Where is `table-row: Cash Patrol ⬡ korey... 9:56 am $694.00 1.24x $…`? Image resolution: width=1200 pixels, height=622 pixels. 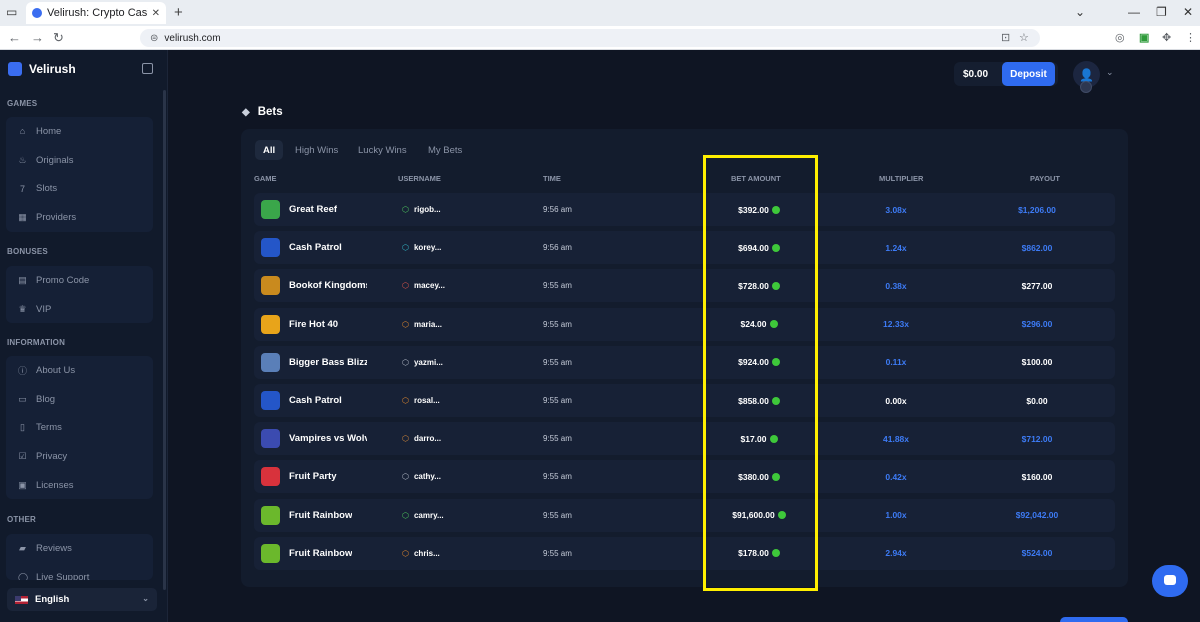
table-row: Cash Patrol ⬡ korey... 9:56 am $694.00 1.24x $… is located at coordinates (684, 248).